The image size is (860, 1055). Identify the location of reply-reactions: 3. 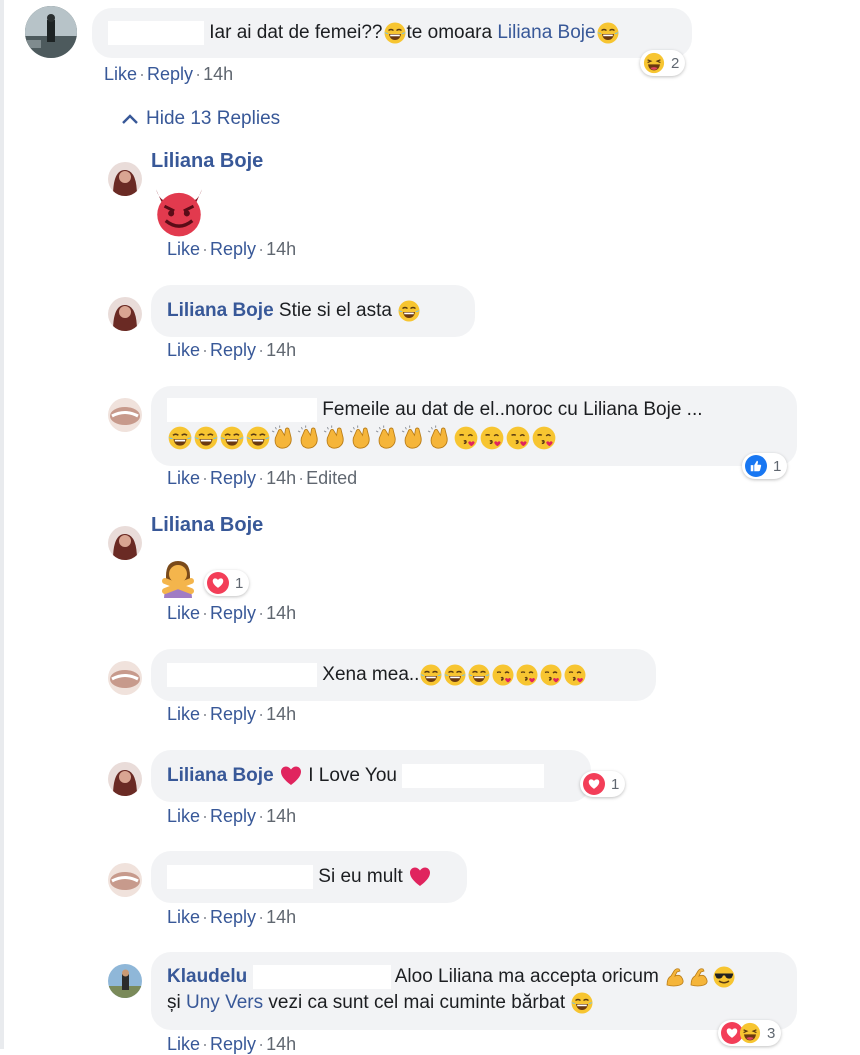
(750, 1033).